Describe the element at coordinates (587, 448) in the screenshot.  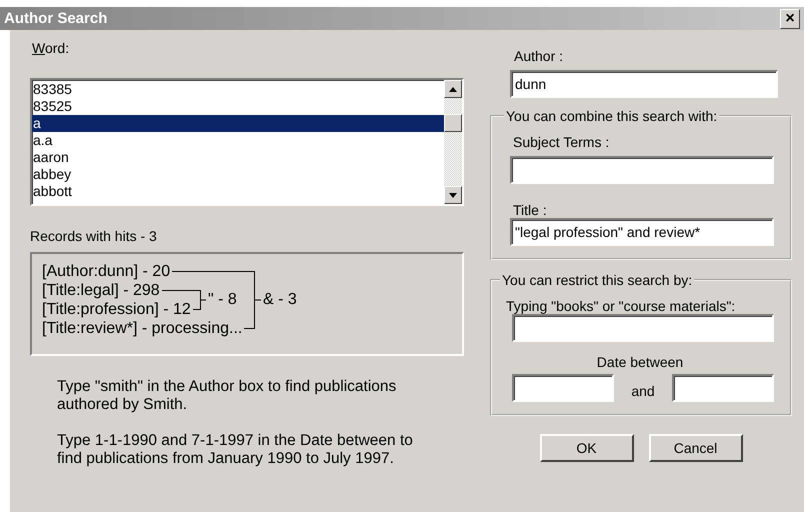
I see `ok-button: OK` at that location.